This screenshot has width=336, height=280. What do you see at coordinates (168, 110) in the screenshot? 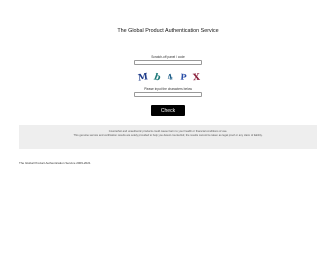
I see `check-button: Check` at bounding box center [168, 110].